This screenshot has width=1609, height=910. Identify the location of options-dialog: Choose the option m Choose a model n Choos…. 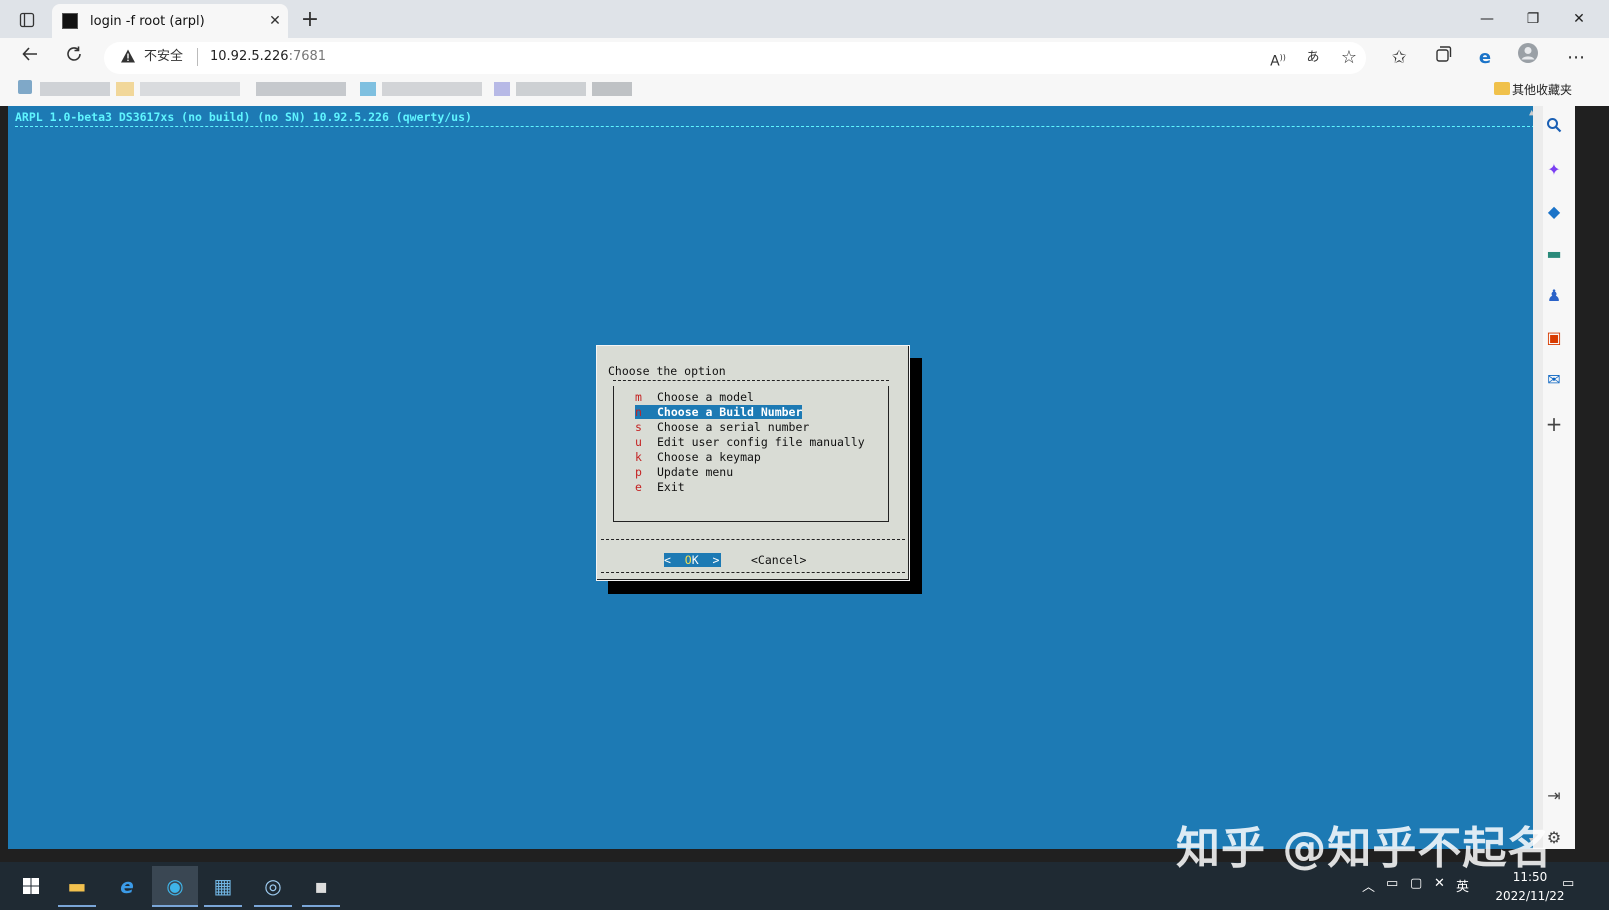
(753, 463).